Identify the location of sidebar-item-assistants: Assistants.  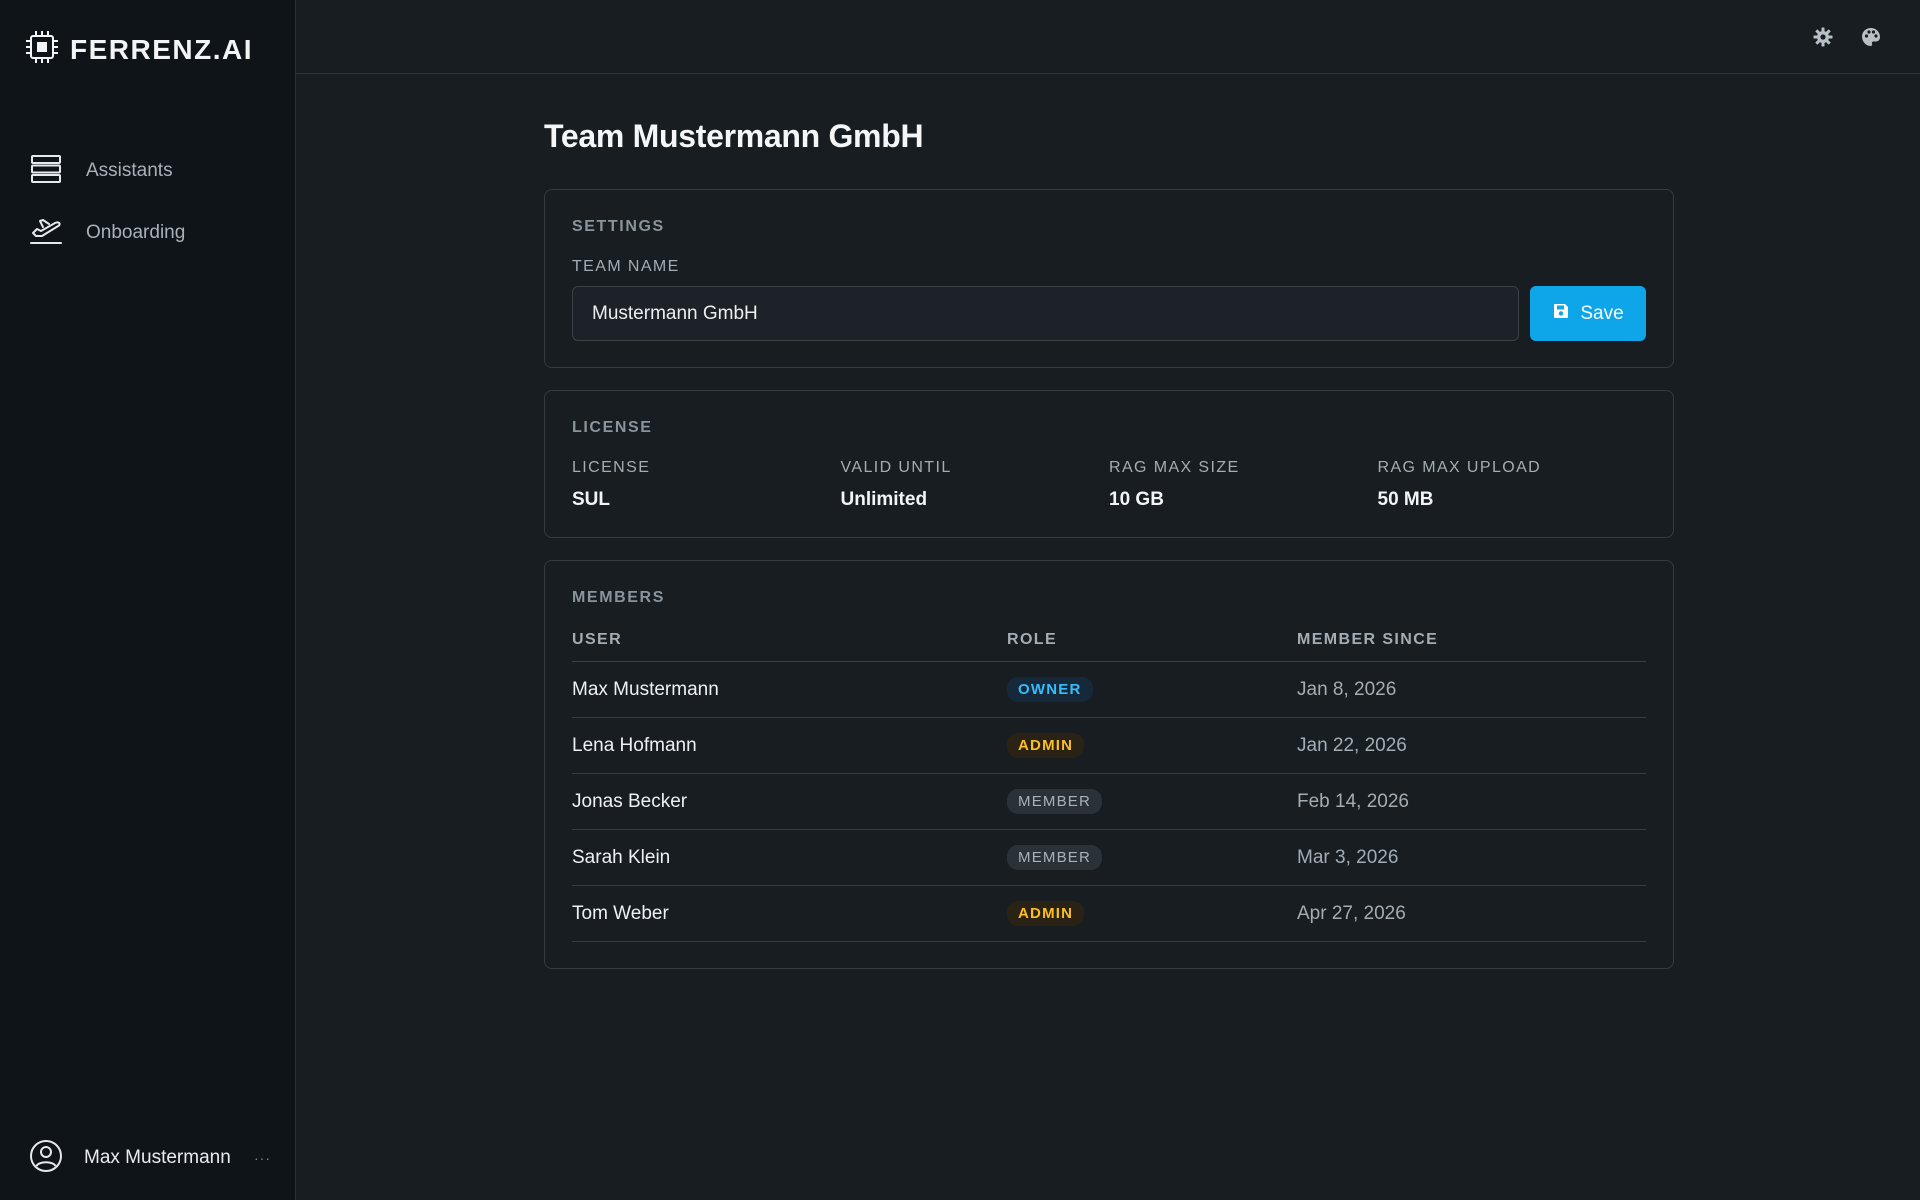
(147, 171).